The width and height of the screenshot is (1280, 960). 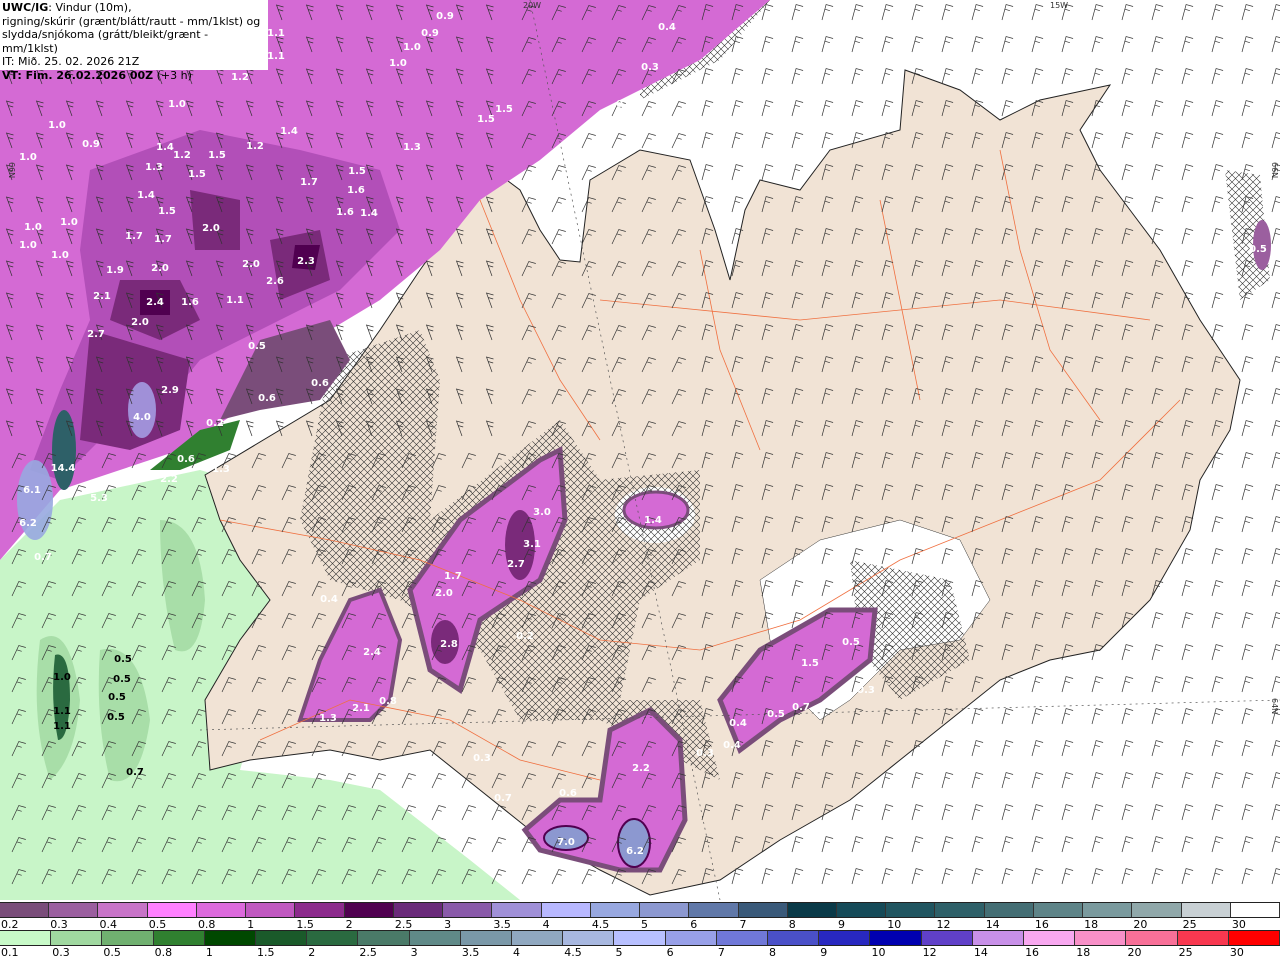 What do you see at coordinates (115, 270) in the screenshot?
I see `precip-value-label: 1.9` at bounding box center [115, 270].